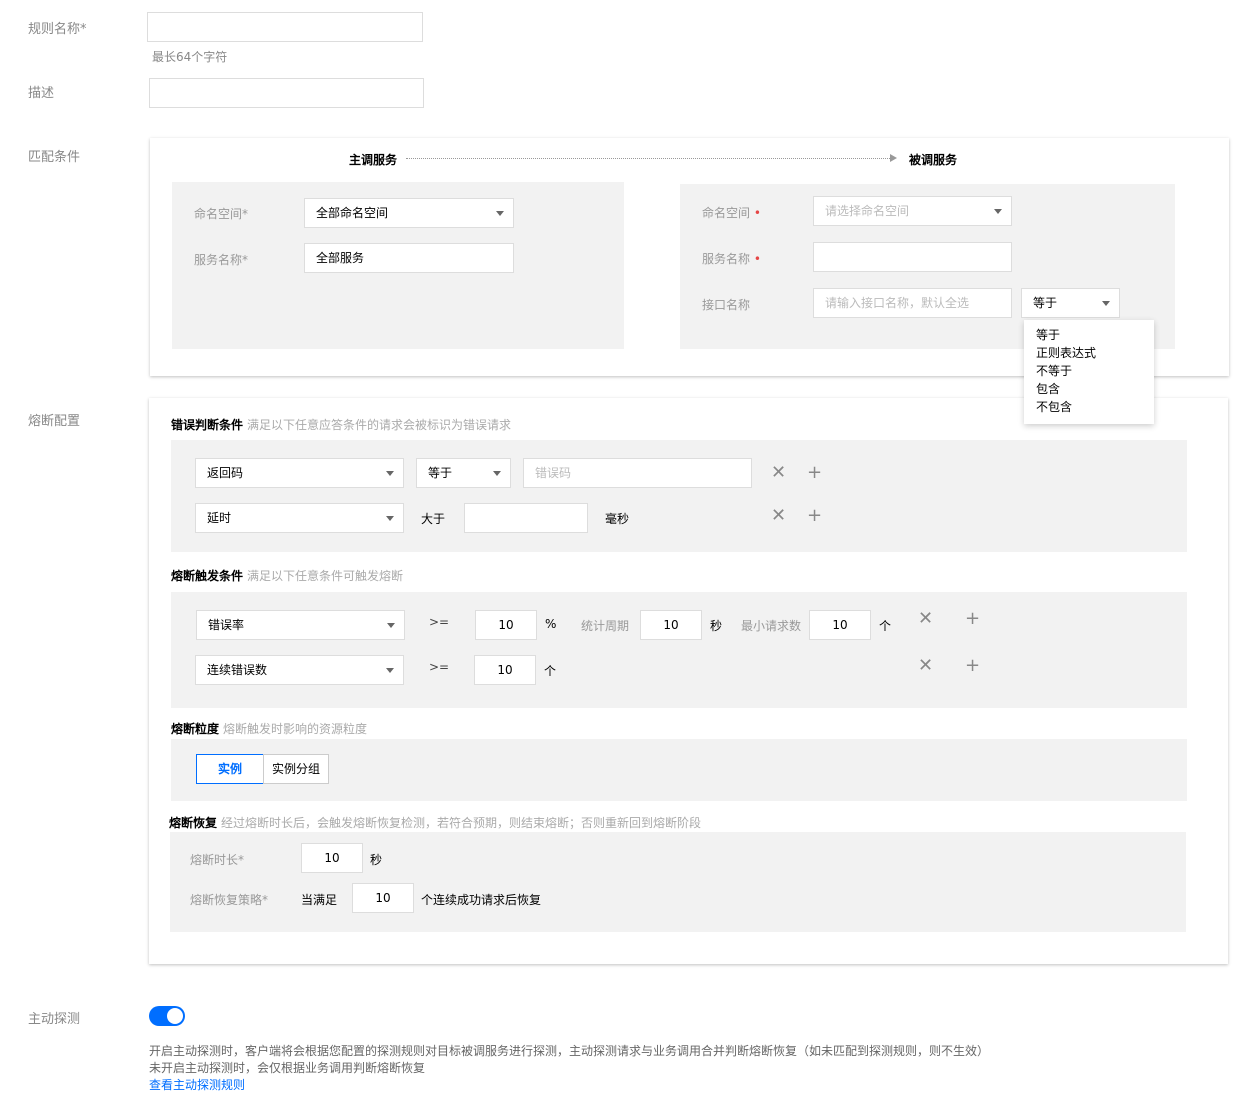  Describe the element at coordinates (383, 898) in the screenshot. I see `strategy-input: 10` at that location.